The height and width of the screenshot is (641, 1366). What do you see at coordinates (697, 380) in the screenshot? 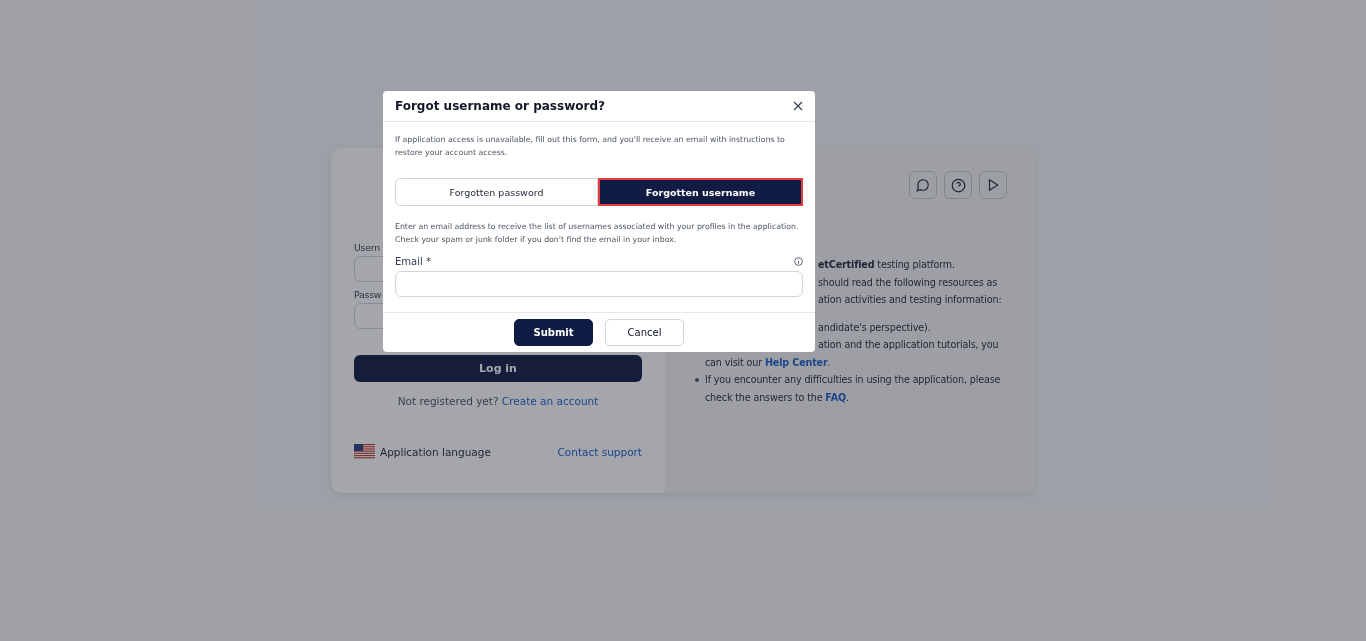
I see `bullet-icon` at bounding box center [697, 380].